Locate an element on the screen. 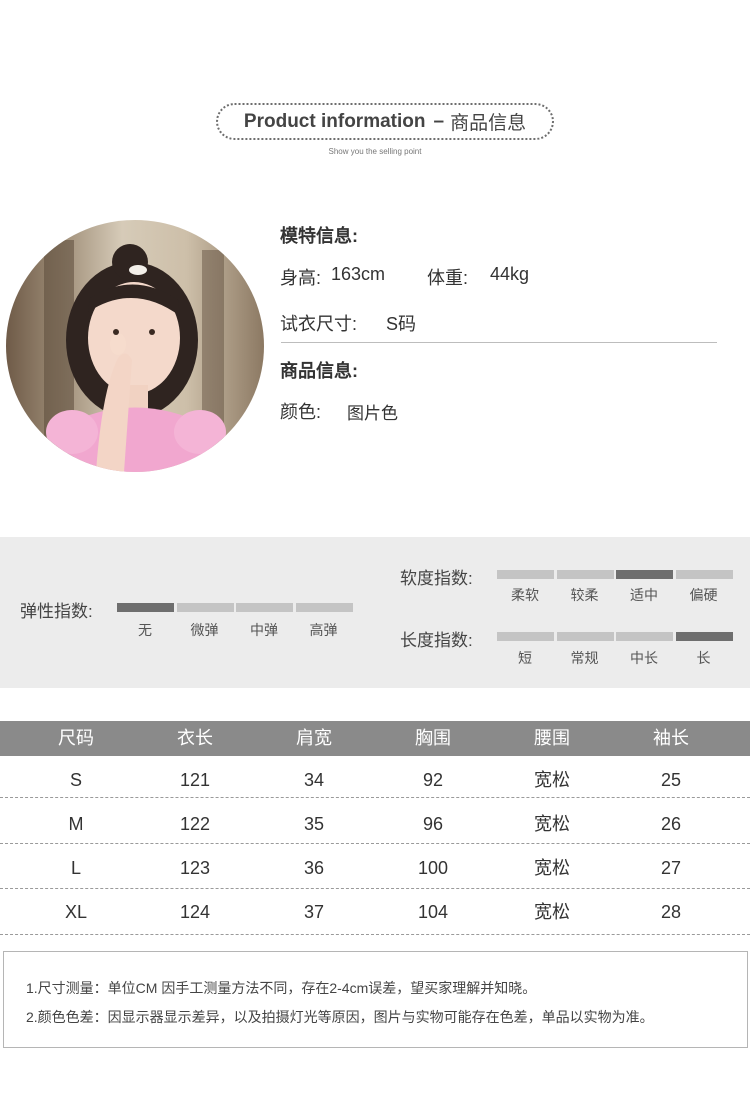  table-cell-r3-c6: 27 is located at coordinates (671, 868).